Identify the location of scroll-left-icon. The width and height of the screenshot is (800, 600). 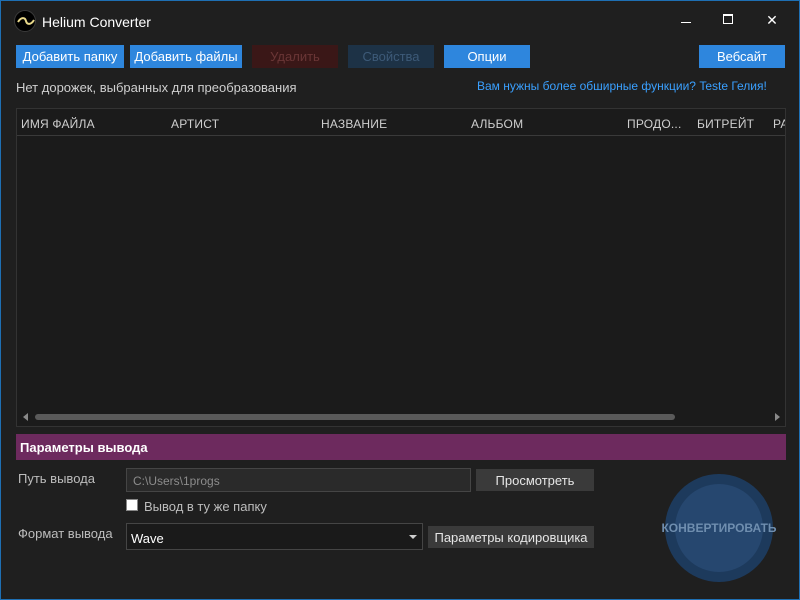
(25, 417).